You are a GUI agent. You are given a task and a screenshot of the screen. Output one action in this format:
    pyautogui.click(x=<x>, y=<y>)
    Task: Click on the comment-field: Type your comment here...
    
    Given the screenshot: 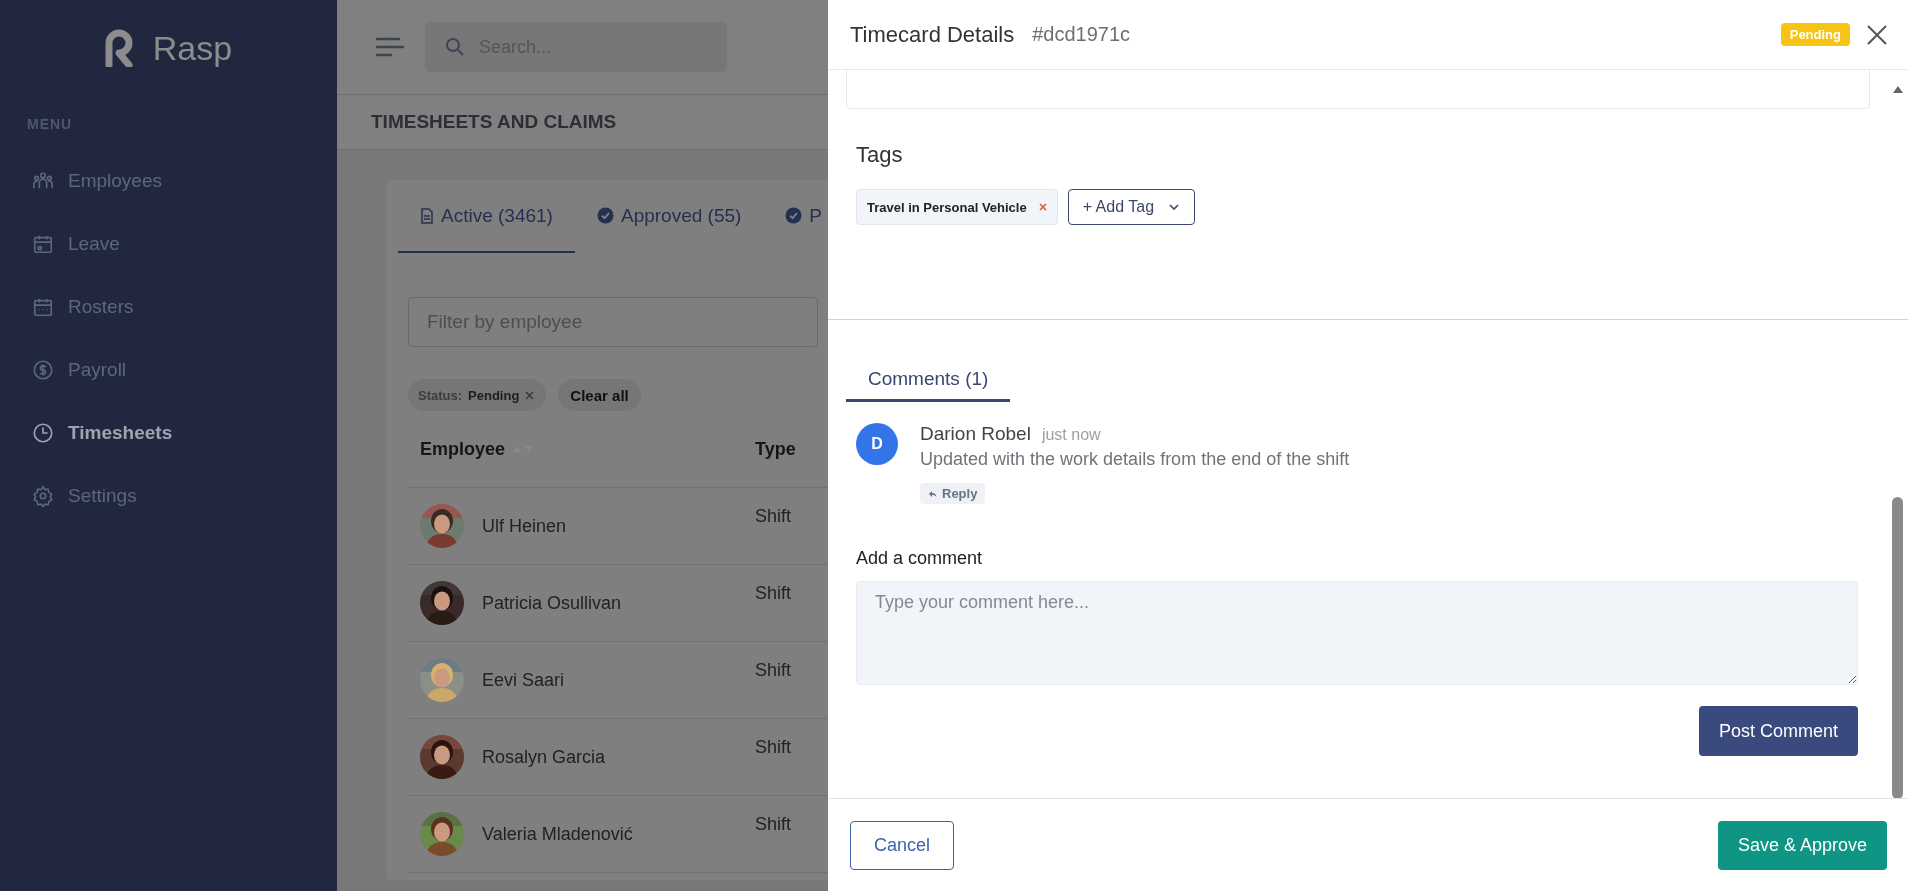 What is the action you would take?
    pyautogui.click(x=1357, y=633)
    